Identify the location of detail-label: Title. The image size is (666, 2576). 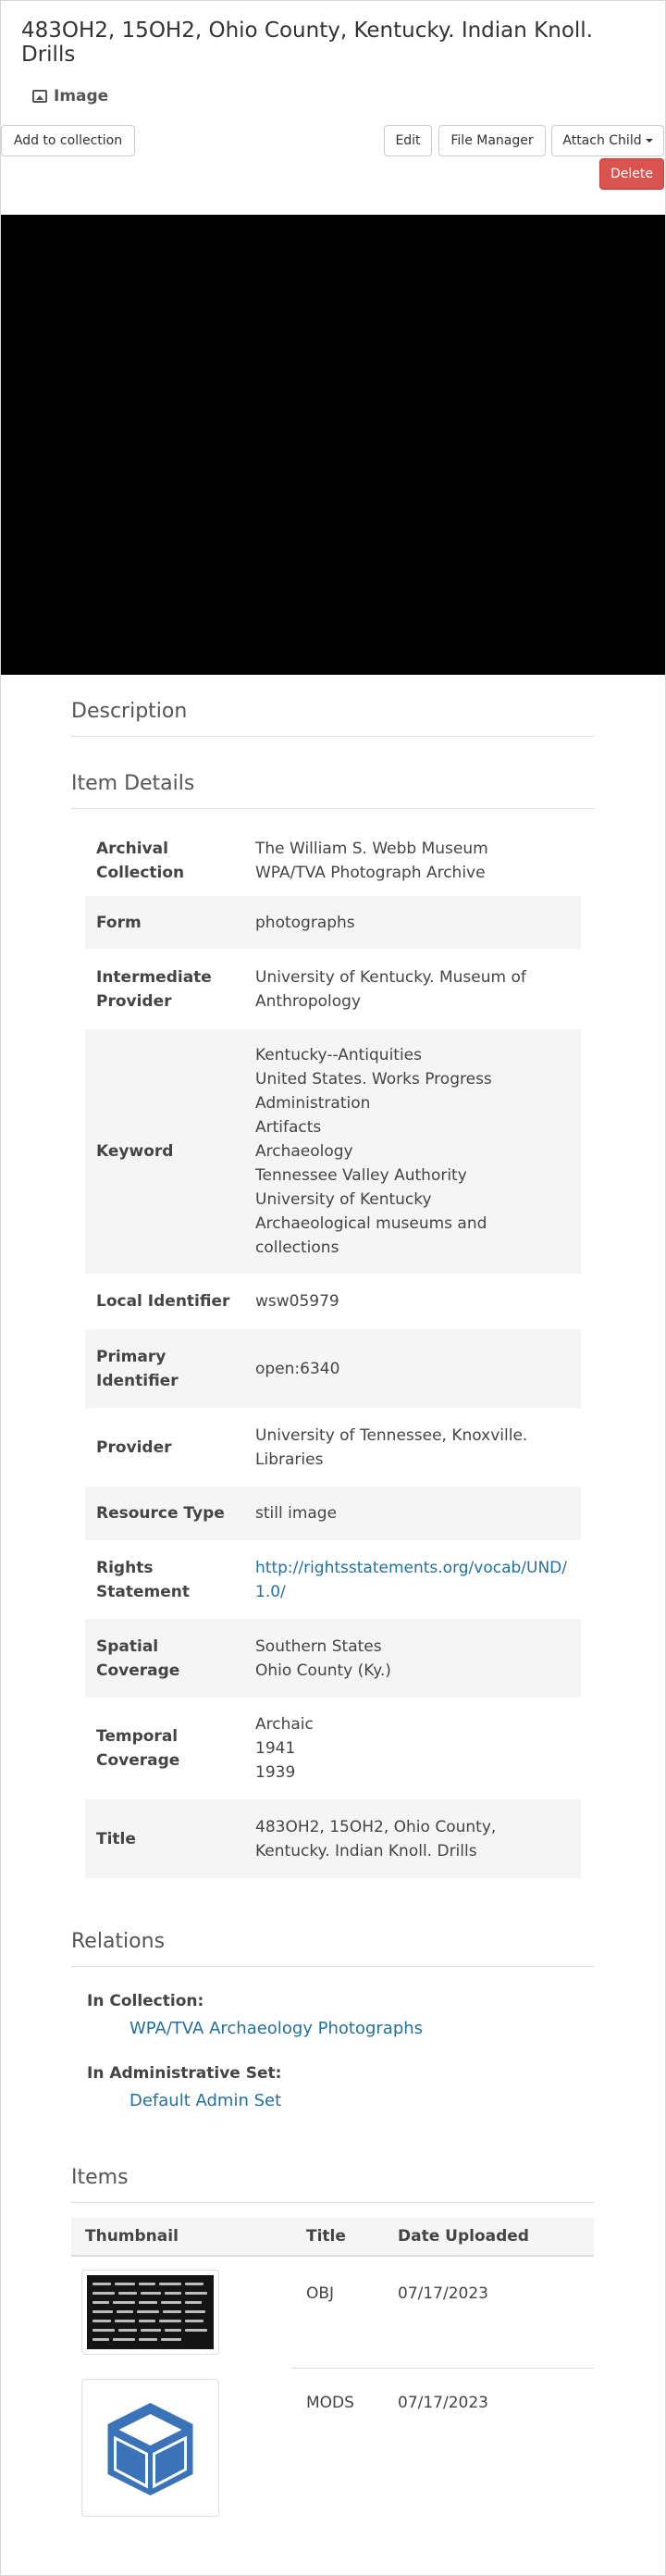
(116, 1838).